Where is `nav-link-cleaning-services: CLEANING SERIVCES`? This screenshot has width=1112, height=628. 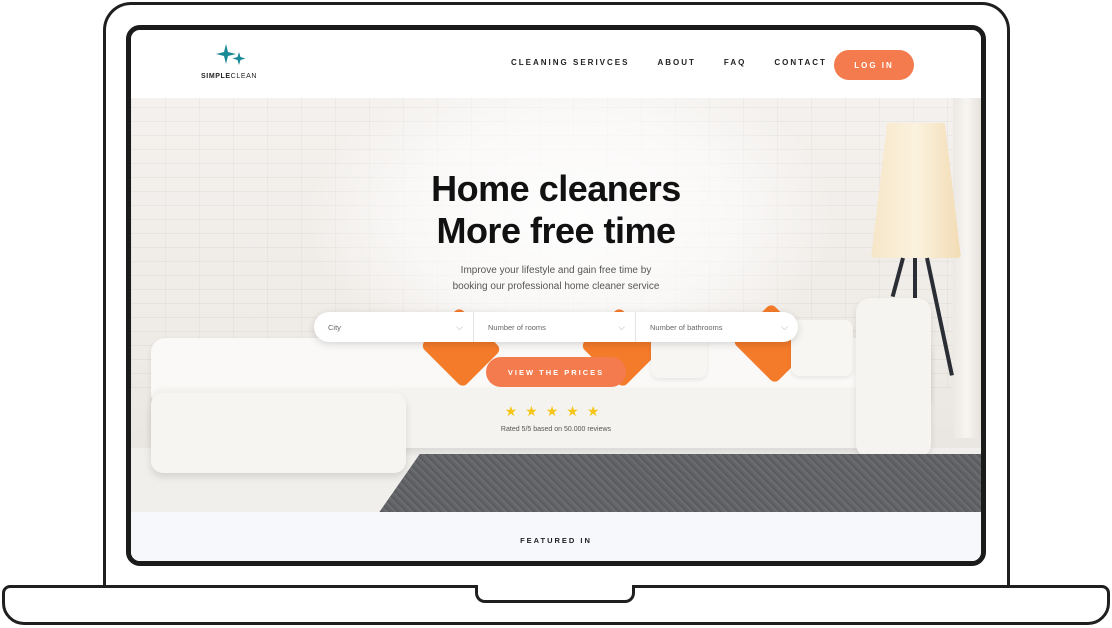 nav-link-cleaning-services: CLEANING SERIVCES is located at coordinates (570, 62).